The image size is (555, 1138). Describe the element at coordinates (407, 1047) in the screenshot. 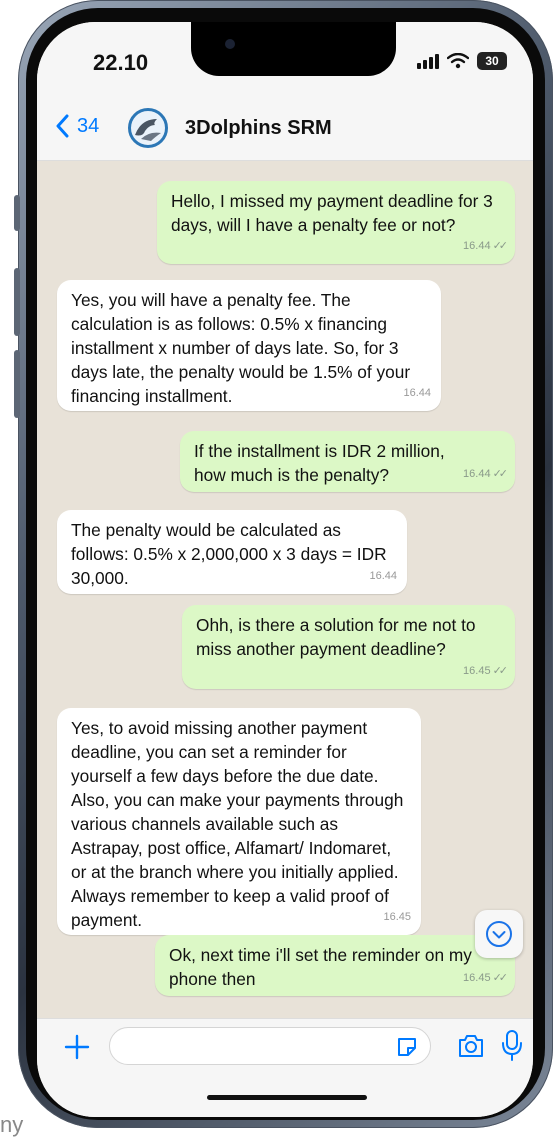

I see `sticker-icon` at that location.